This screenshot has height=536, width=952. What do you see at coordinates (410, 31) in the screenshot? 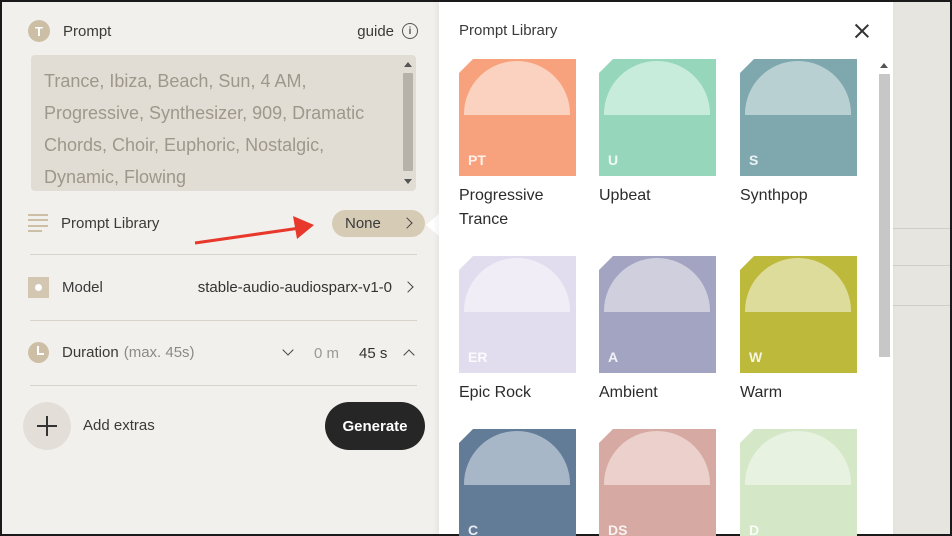
I see `info-icon: i` at bounding box center [410, 31].